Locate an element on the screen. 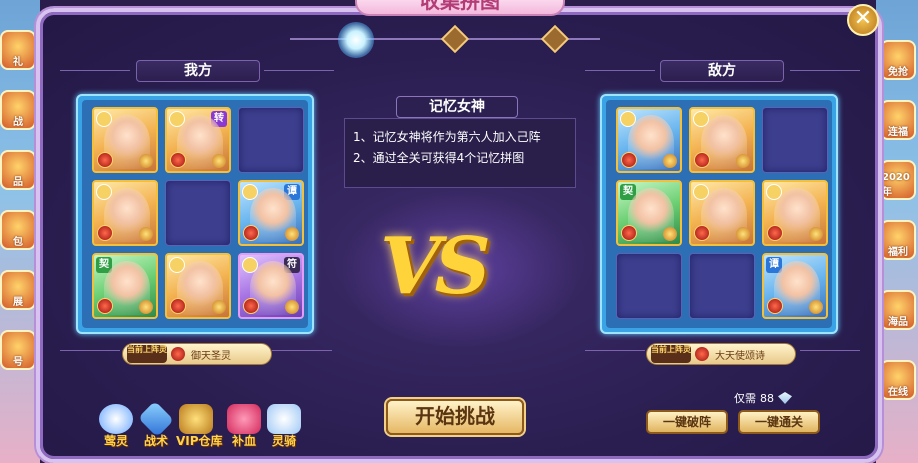  my-spirit-bar: 当前上阵灵 御天圣灵 is located at coordinates (197, 354).